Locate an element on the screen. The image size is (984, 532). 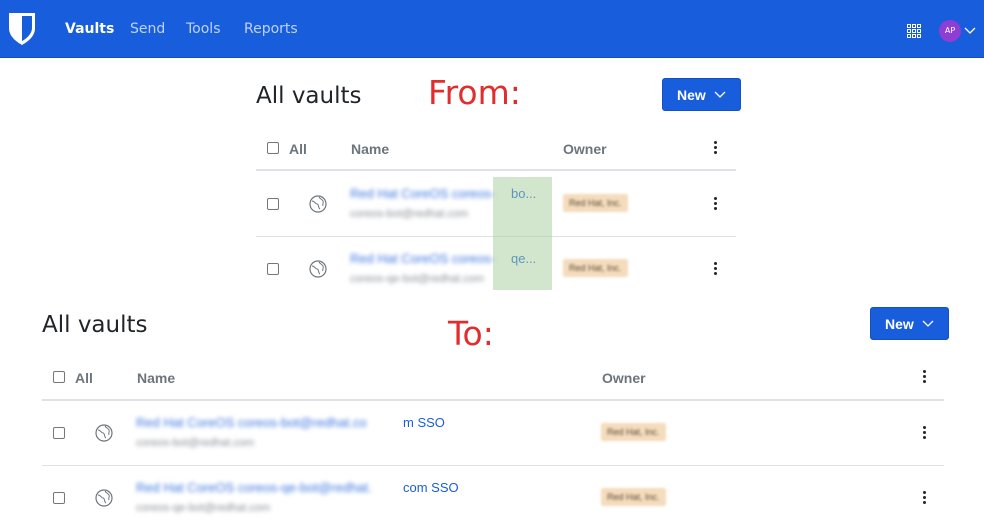
item-name-blurred: Red Hat CoreOS coreos-qe-bot@redhat. is located at coordinates (254, 487).